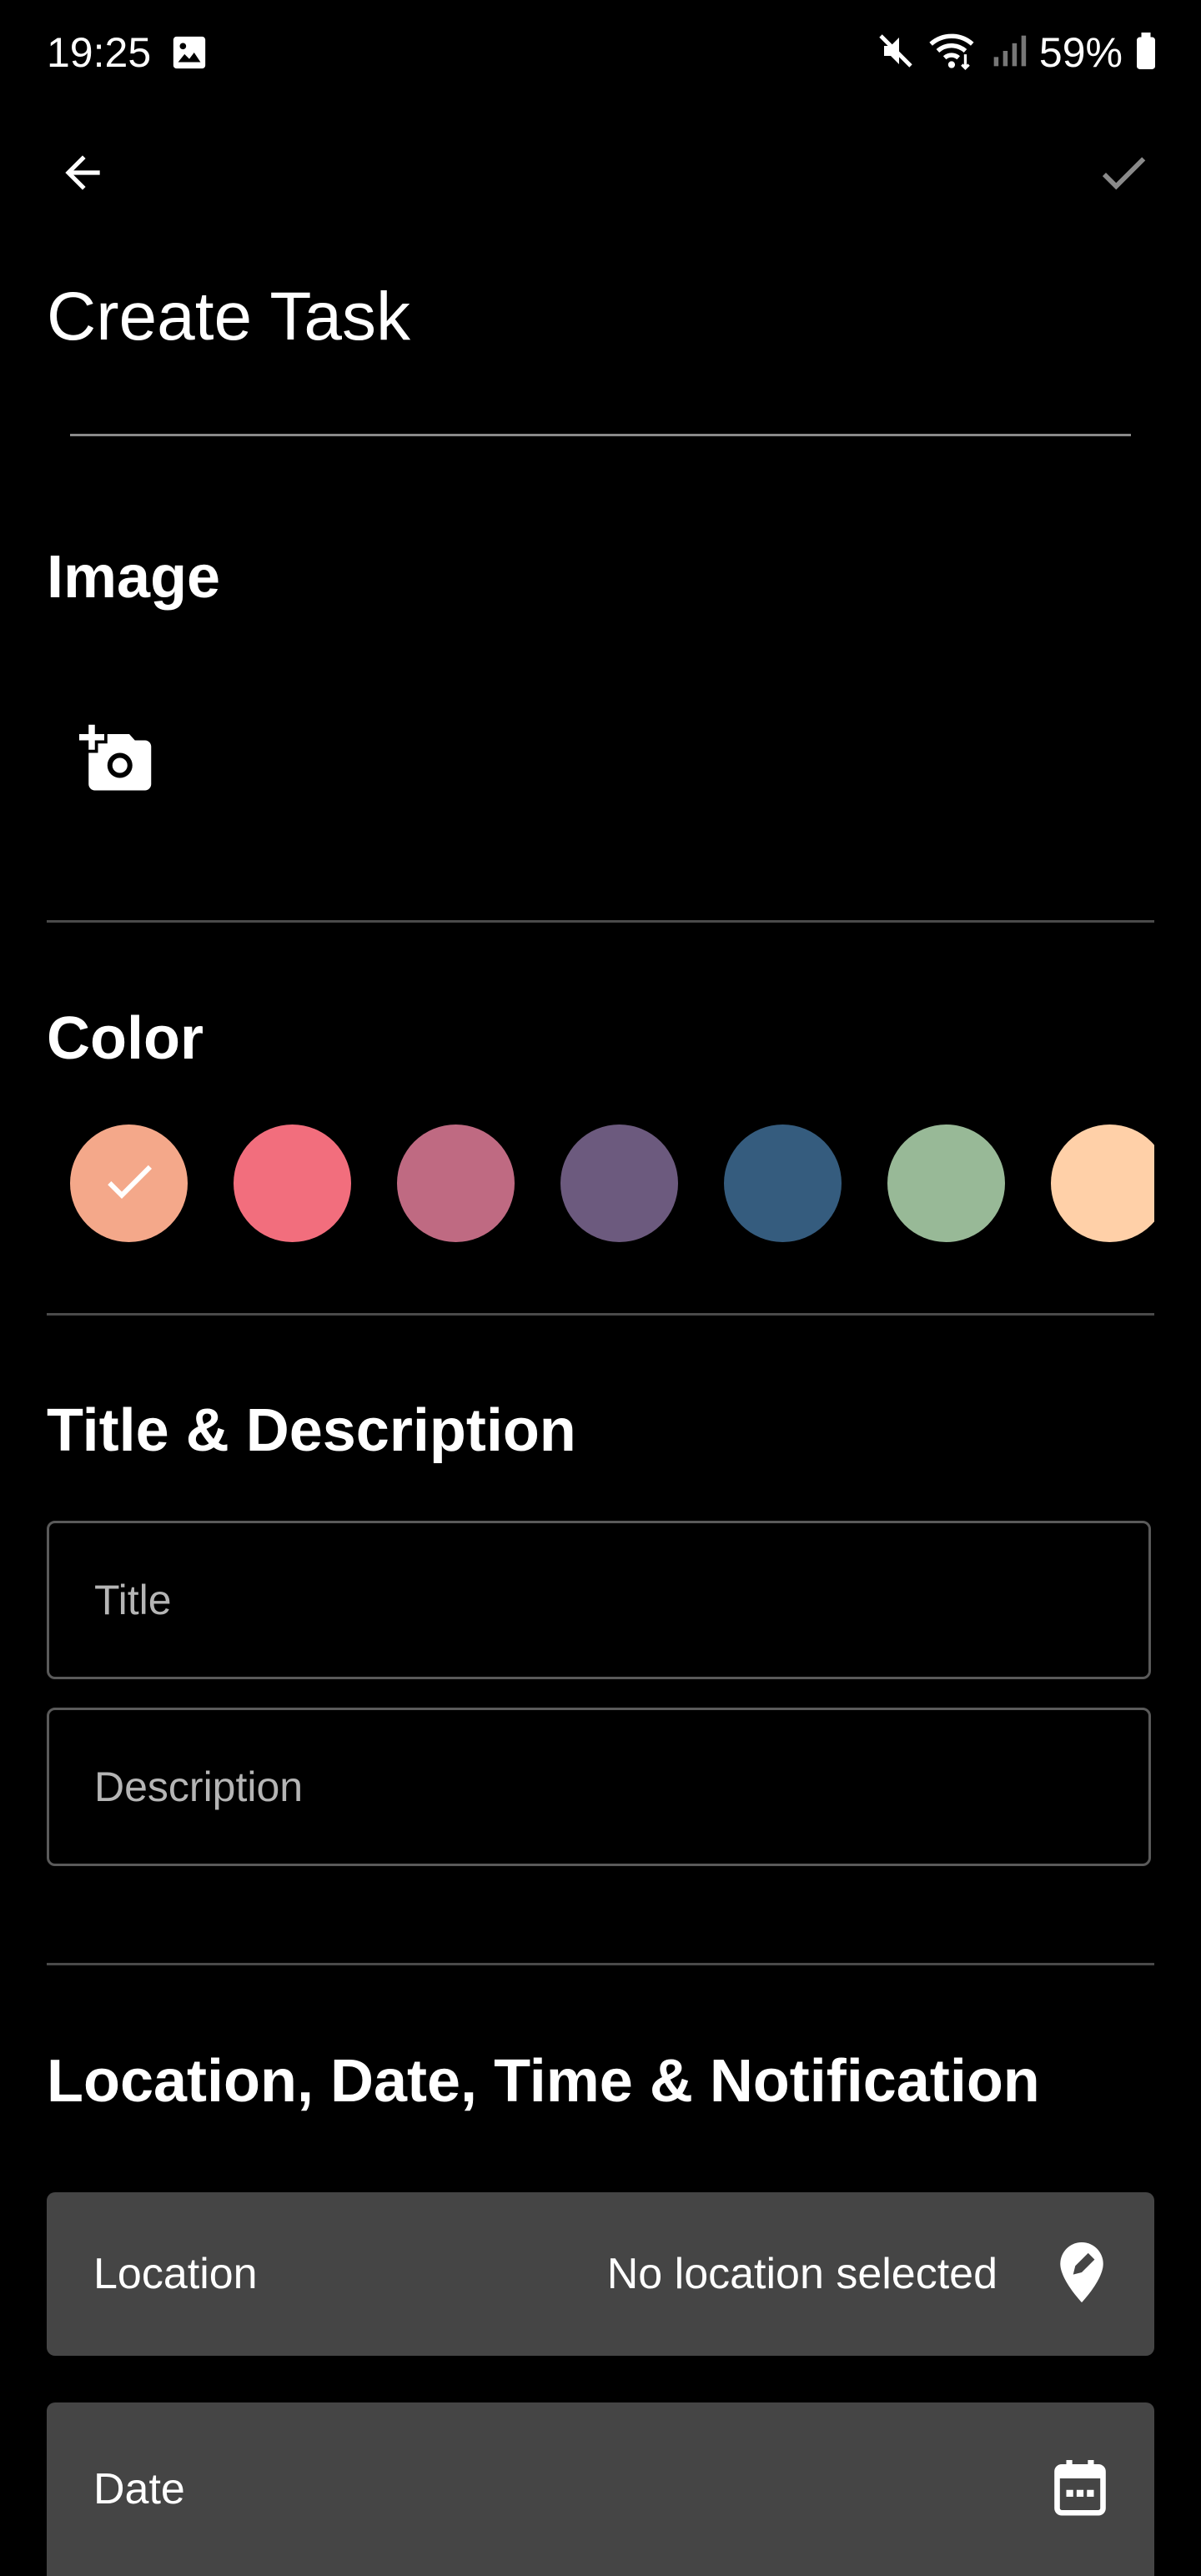 This screenshot has height=2576, width=1201. I want to click on battery-percent: 59%, so click(1080, 52).